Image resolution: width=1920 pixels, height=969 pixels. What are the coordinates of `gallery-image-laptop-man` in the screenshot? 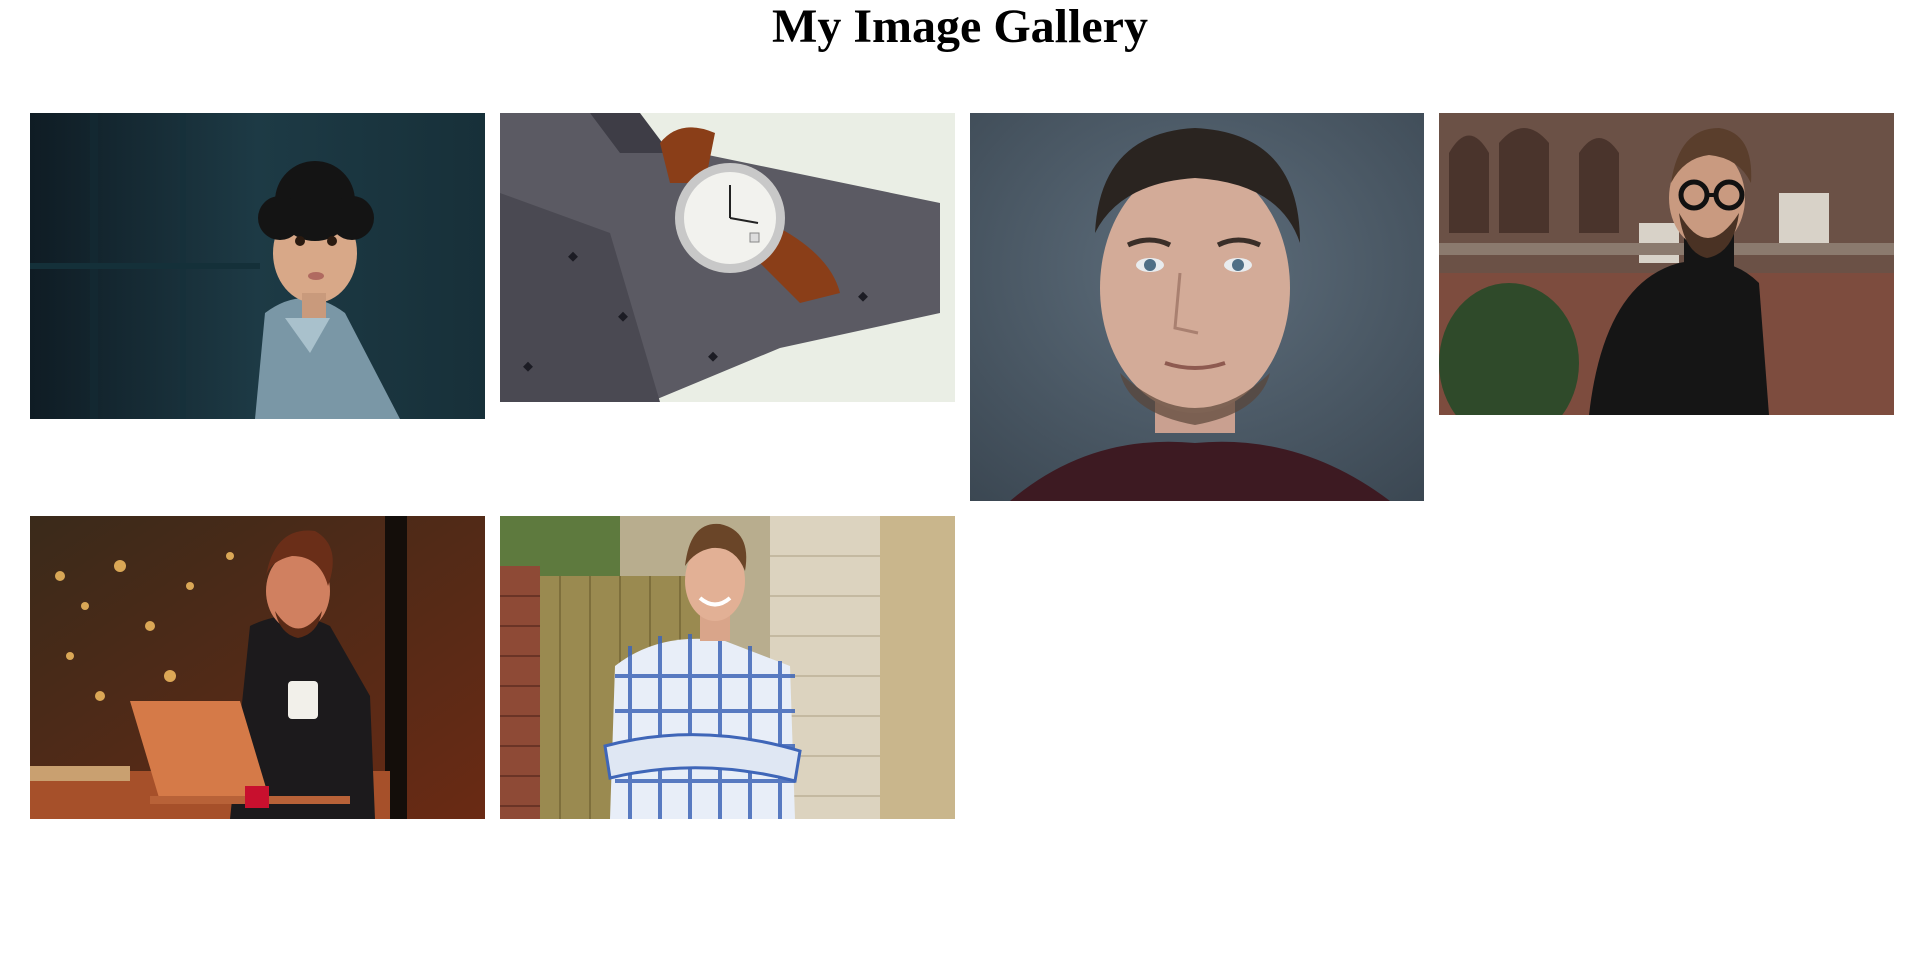 It's located at (257, 667).